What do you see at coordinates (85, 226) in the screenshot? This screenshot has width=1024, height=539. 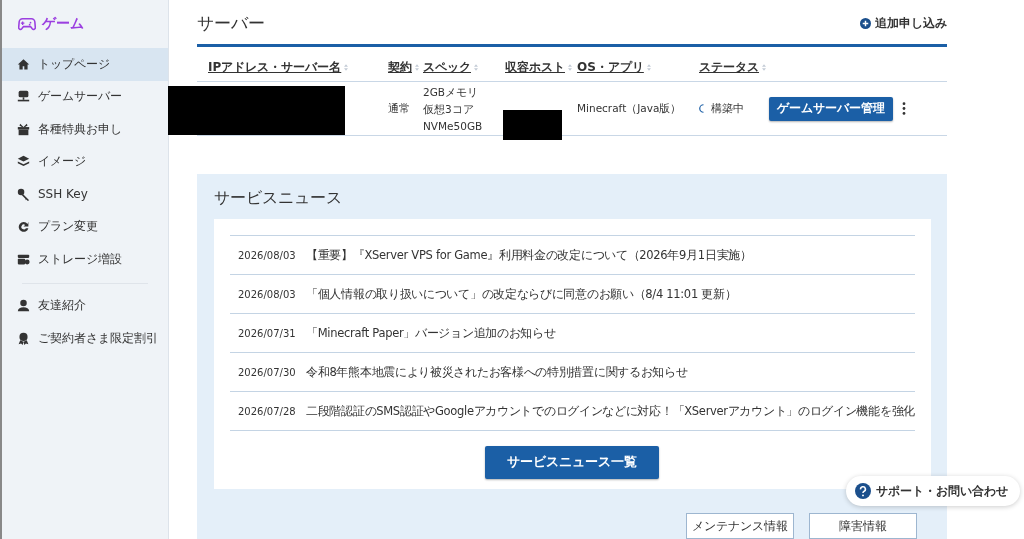 I see `sidebar-item: プラン変更` at bounding box center [85, 226].